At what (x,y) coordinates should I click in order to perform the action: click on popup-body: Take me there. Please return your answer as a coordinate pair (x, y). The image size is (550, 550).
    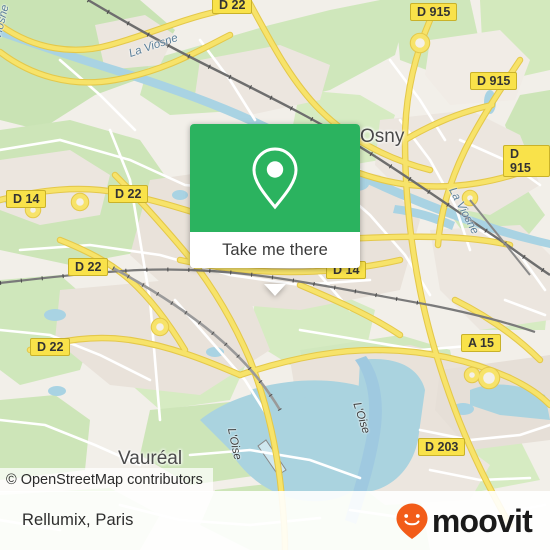
    Looking at the image, I should click on (275, 196).